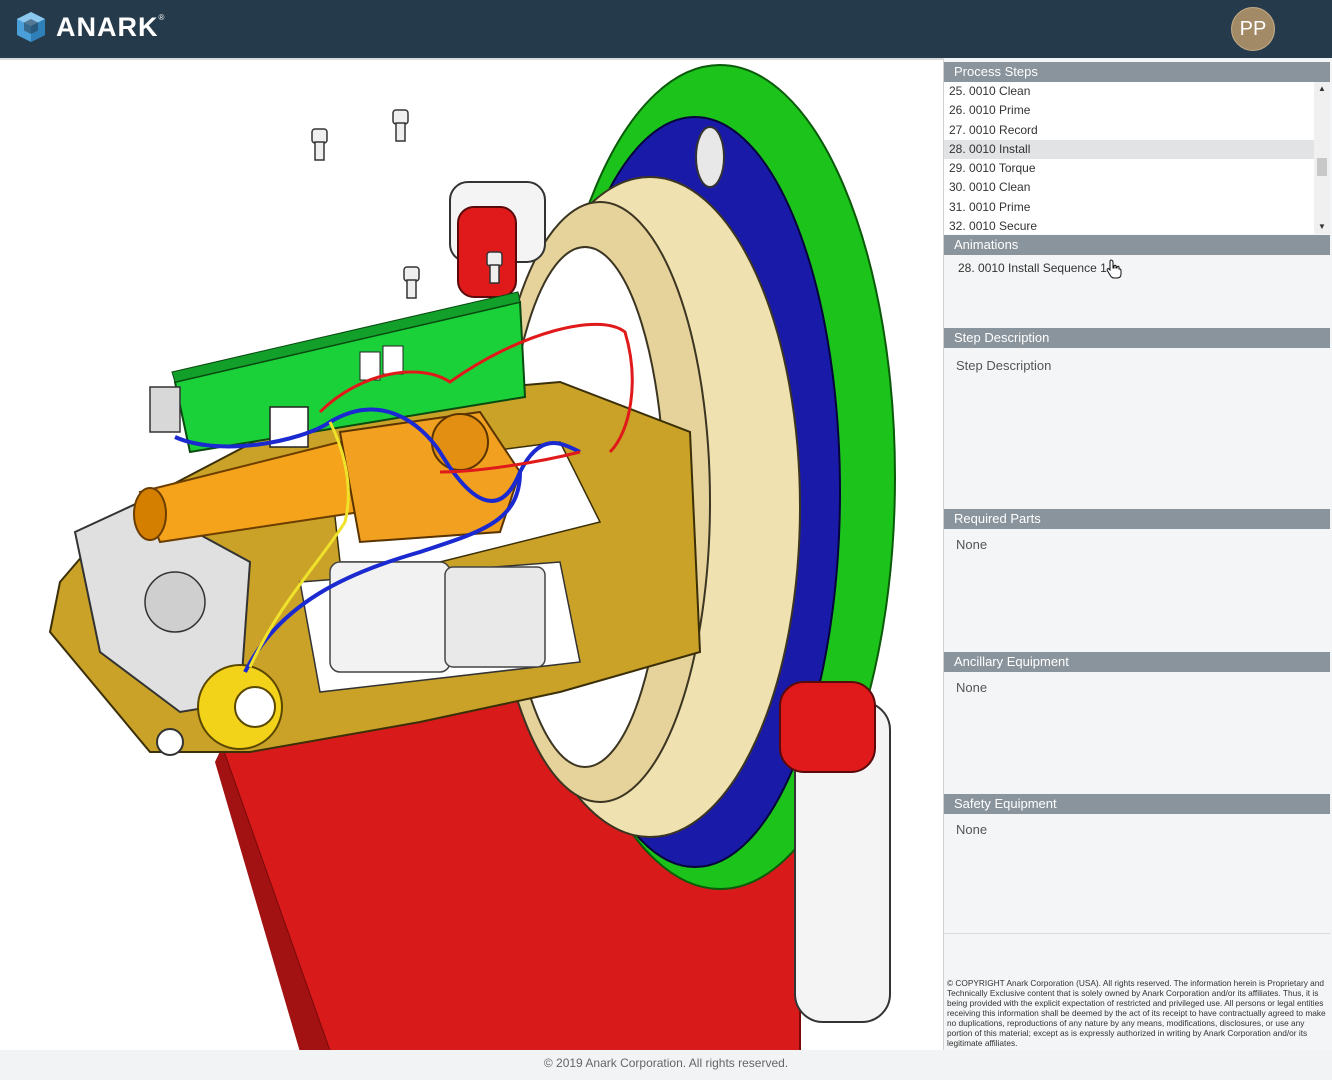 Image resolution: width=1332 pixels, height=1080 pixels. I want to click on step-item-25: 25. 0010 Clean, so click(1129, 91).